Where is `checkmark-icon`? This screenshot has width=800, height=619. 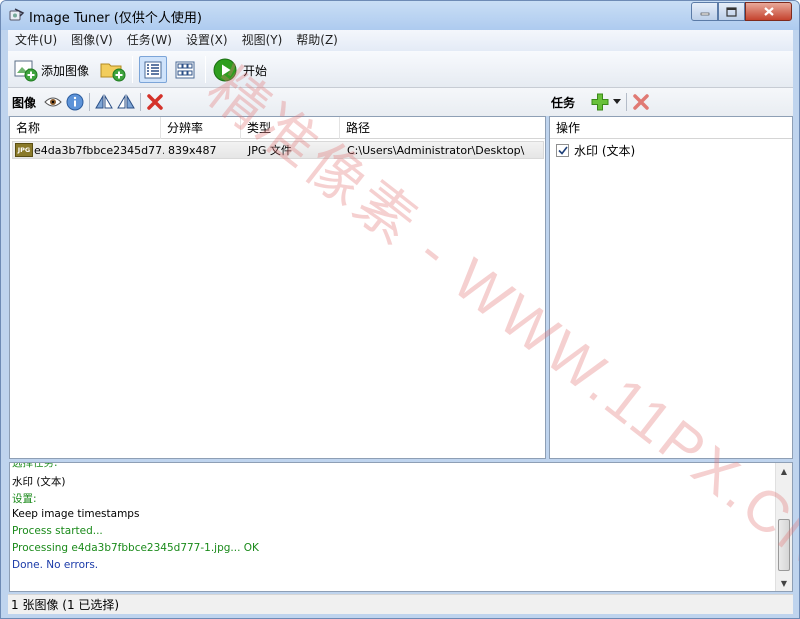 checkmark-icon is located at coordinates (562, 150).